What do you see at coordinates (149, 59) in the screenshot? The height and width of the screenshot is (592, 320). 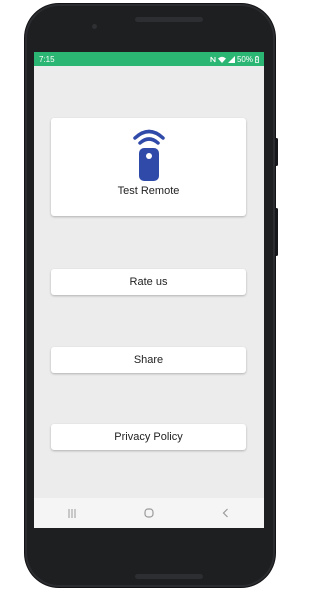 I see `status-bar: 7:15 50%` at bounding box center [149, 59].